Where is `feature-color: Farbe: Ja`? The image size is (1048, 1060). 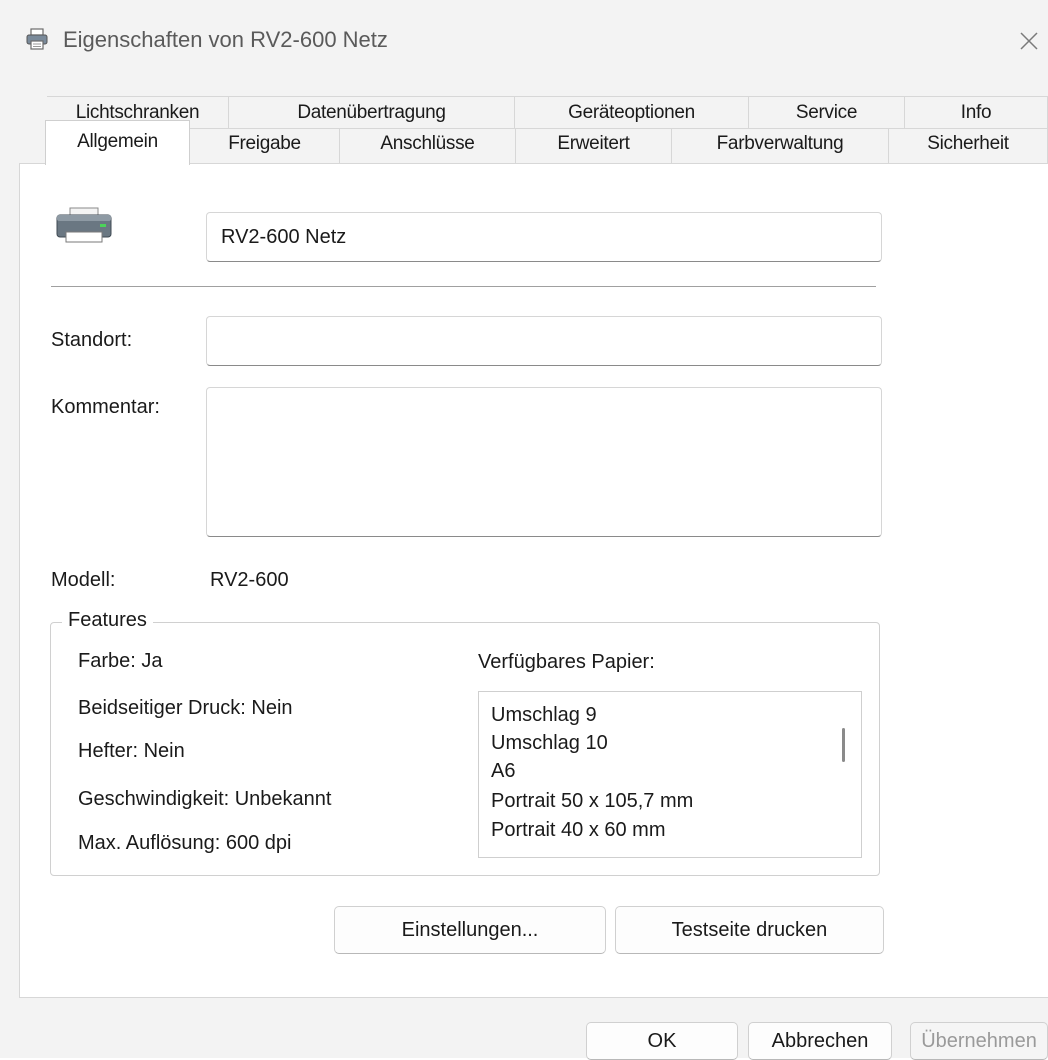 feature-color: Farbe: Ja is located at coordinates (120, 661).